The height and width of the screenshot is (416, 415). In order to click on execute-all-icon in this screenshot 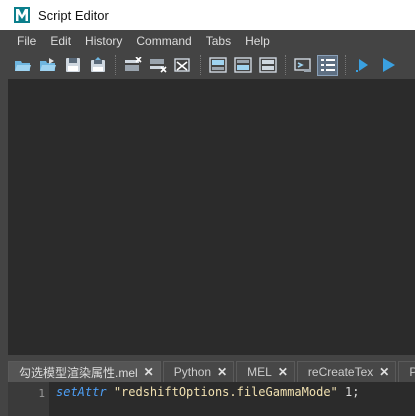, I will do `click(387, 65)`.